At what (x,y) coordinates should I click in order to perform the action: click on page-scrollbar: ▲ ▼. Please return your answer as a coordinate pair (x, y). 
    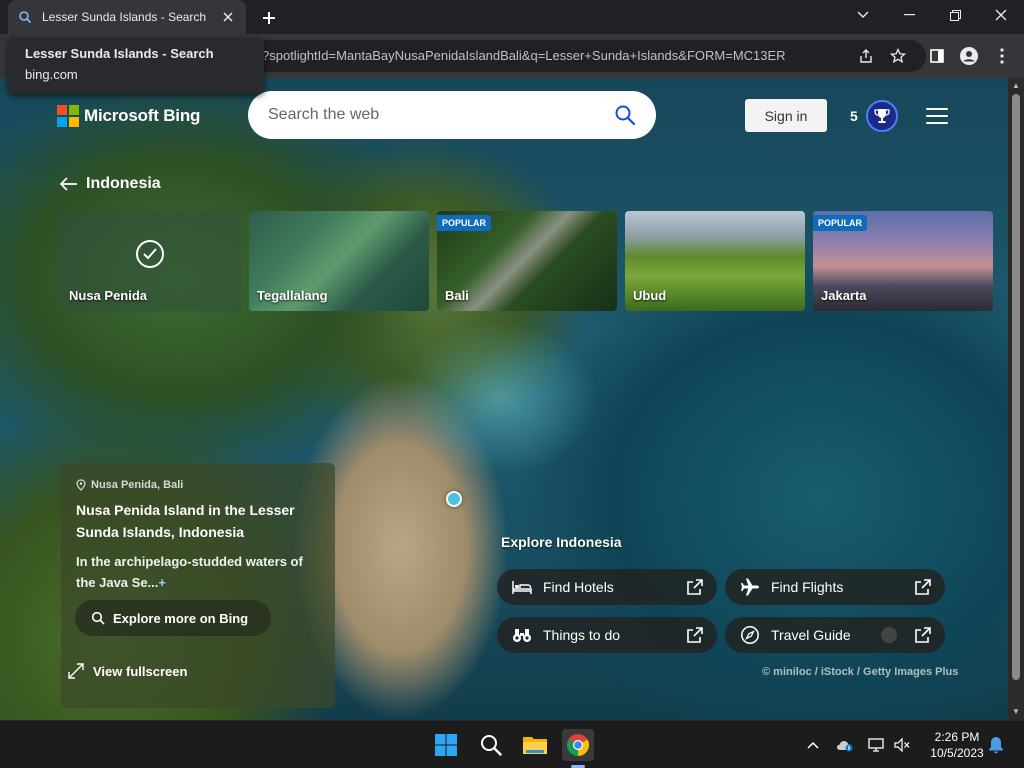
    Looking at the image, I should click on (1016, 399).